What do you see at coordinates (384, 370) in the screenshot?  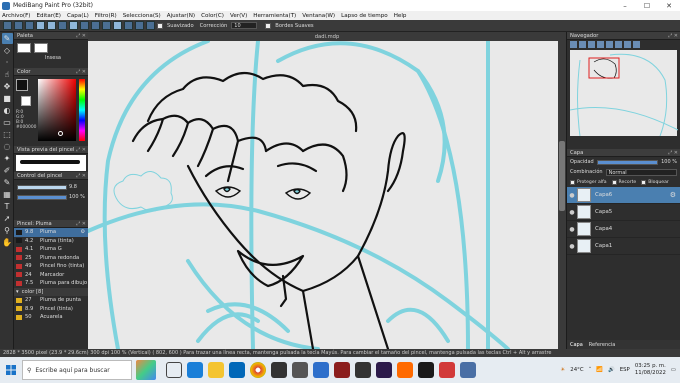 I see `premiere-icon` at bounding box center [384, 370].